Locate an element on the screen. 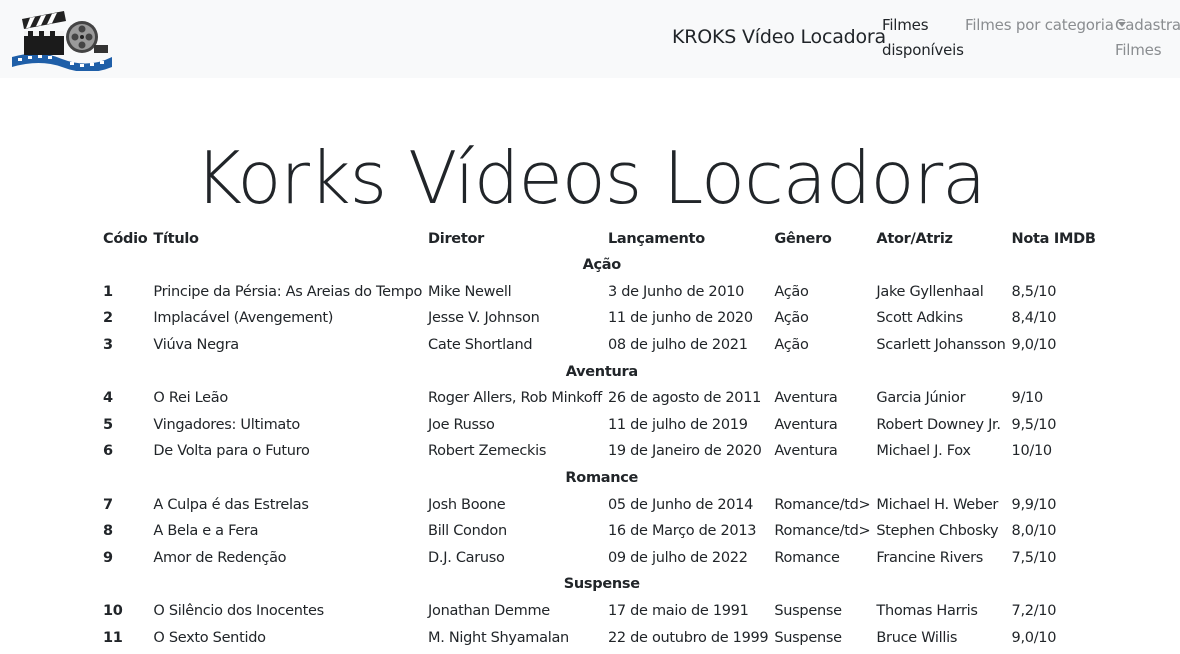  cell-code: 3 is located at coordinates (108, 345).